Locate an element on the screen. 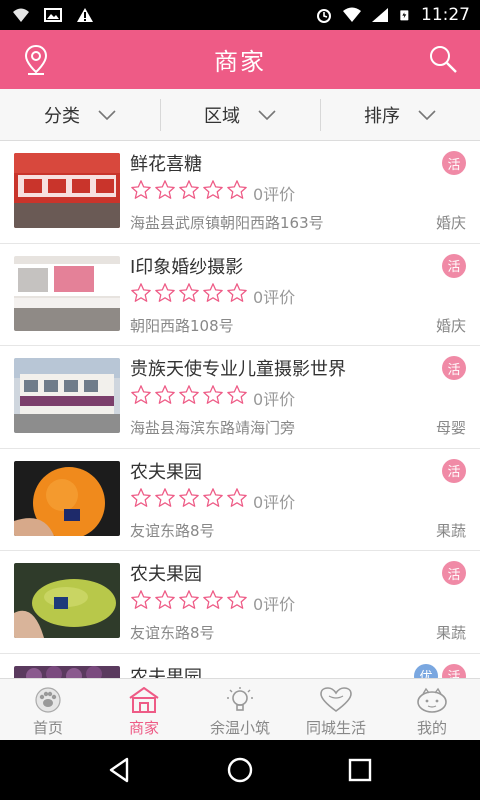 The height and width of the screenshot is (800, 480). merchant-item: I印象婚纱摄影 0评价 朝阳西路108号 婚庆 活 is located at coordinates (240, 294).